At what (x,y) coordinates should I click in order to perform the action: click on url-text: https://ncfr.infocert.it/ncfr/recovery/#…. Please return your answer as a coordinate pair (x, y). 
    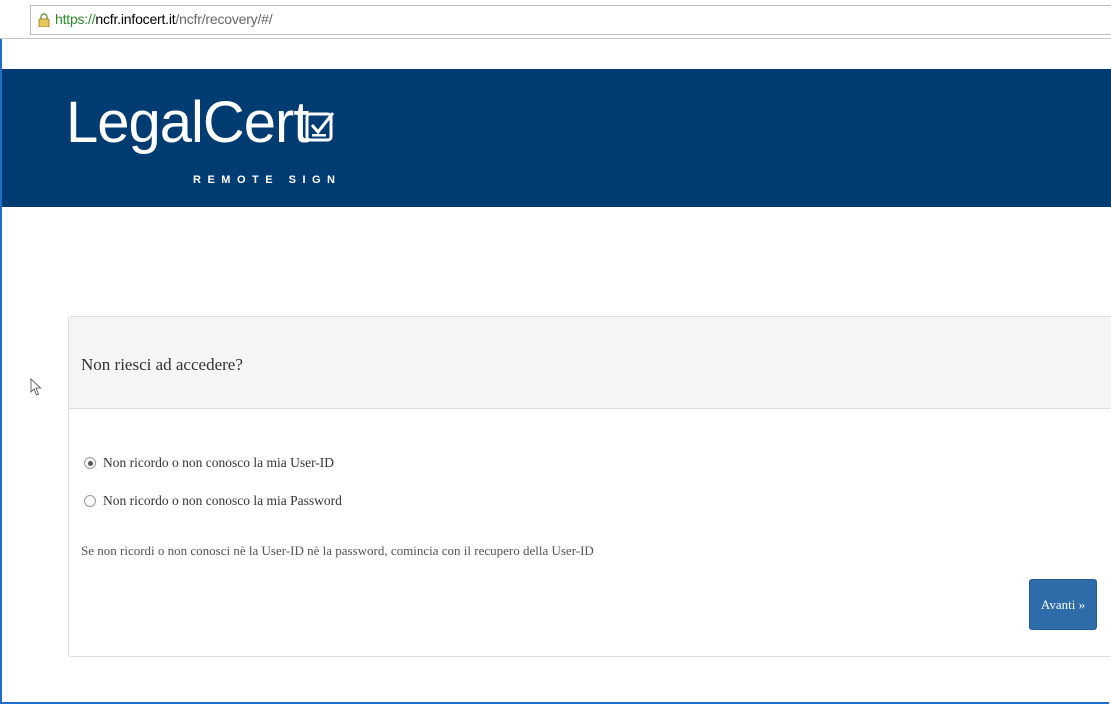
    Looking at the image, I should click on (164, 19).